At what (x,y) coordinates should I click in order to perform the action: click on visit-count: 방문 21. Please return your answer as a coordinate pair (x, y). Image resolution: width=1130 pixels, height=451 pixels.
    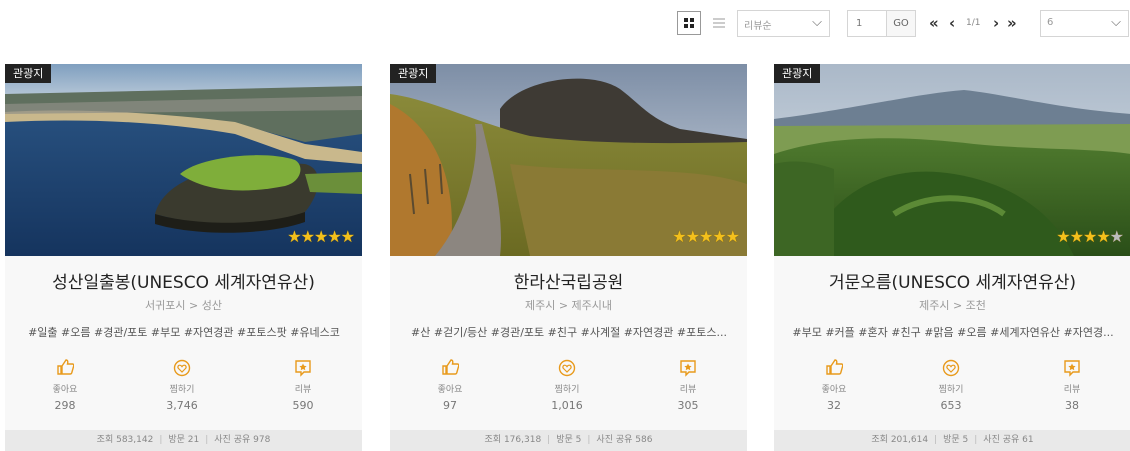
    Looking at the image, I should click on (184, 440).